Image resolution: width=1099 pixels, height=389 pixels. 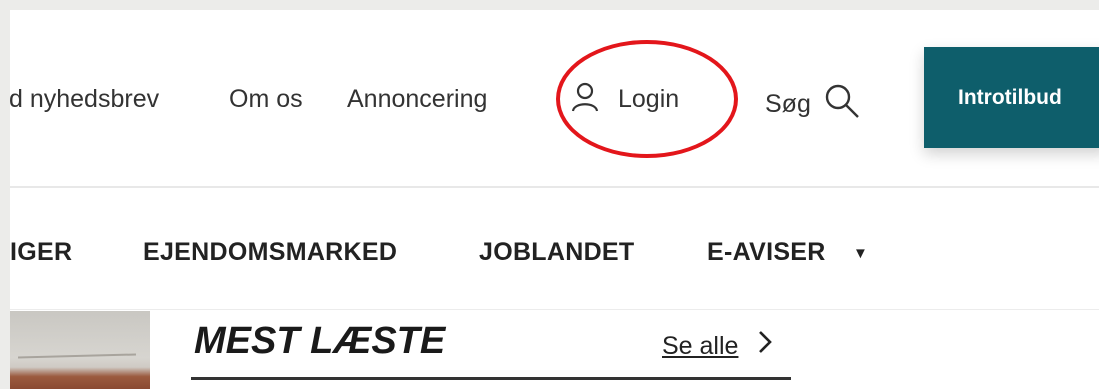 I want to click on section-link-joblandet: JOBLANDET, so click(x=556, y=252).